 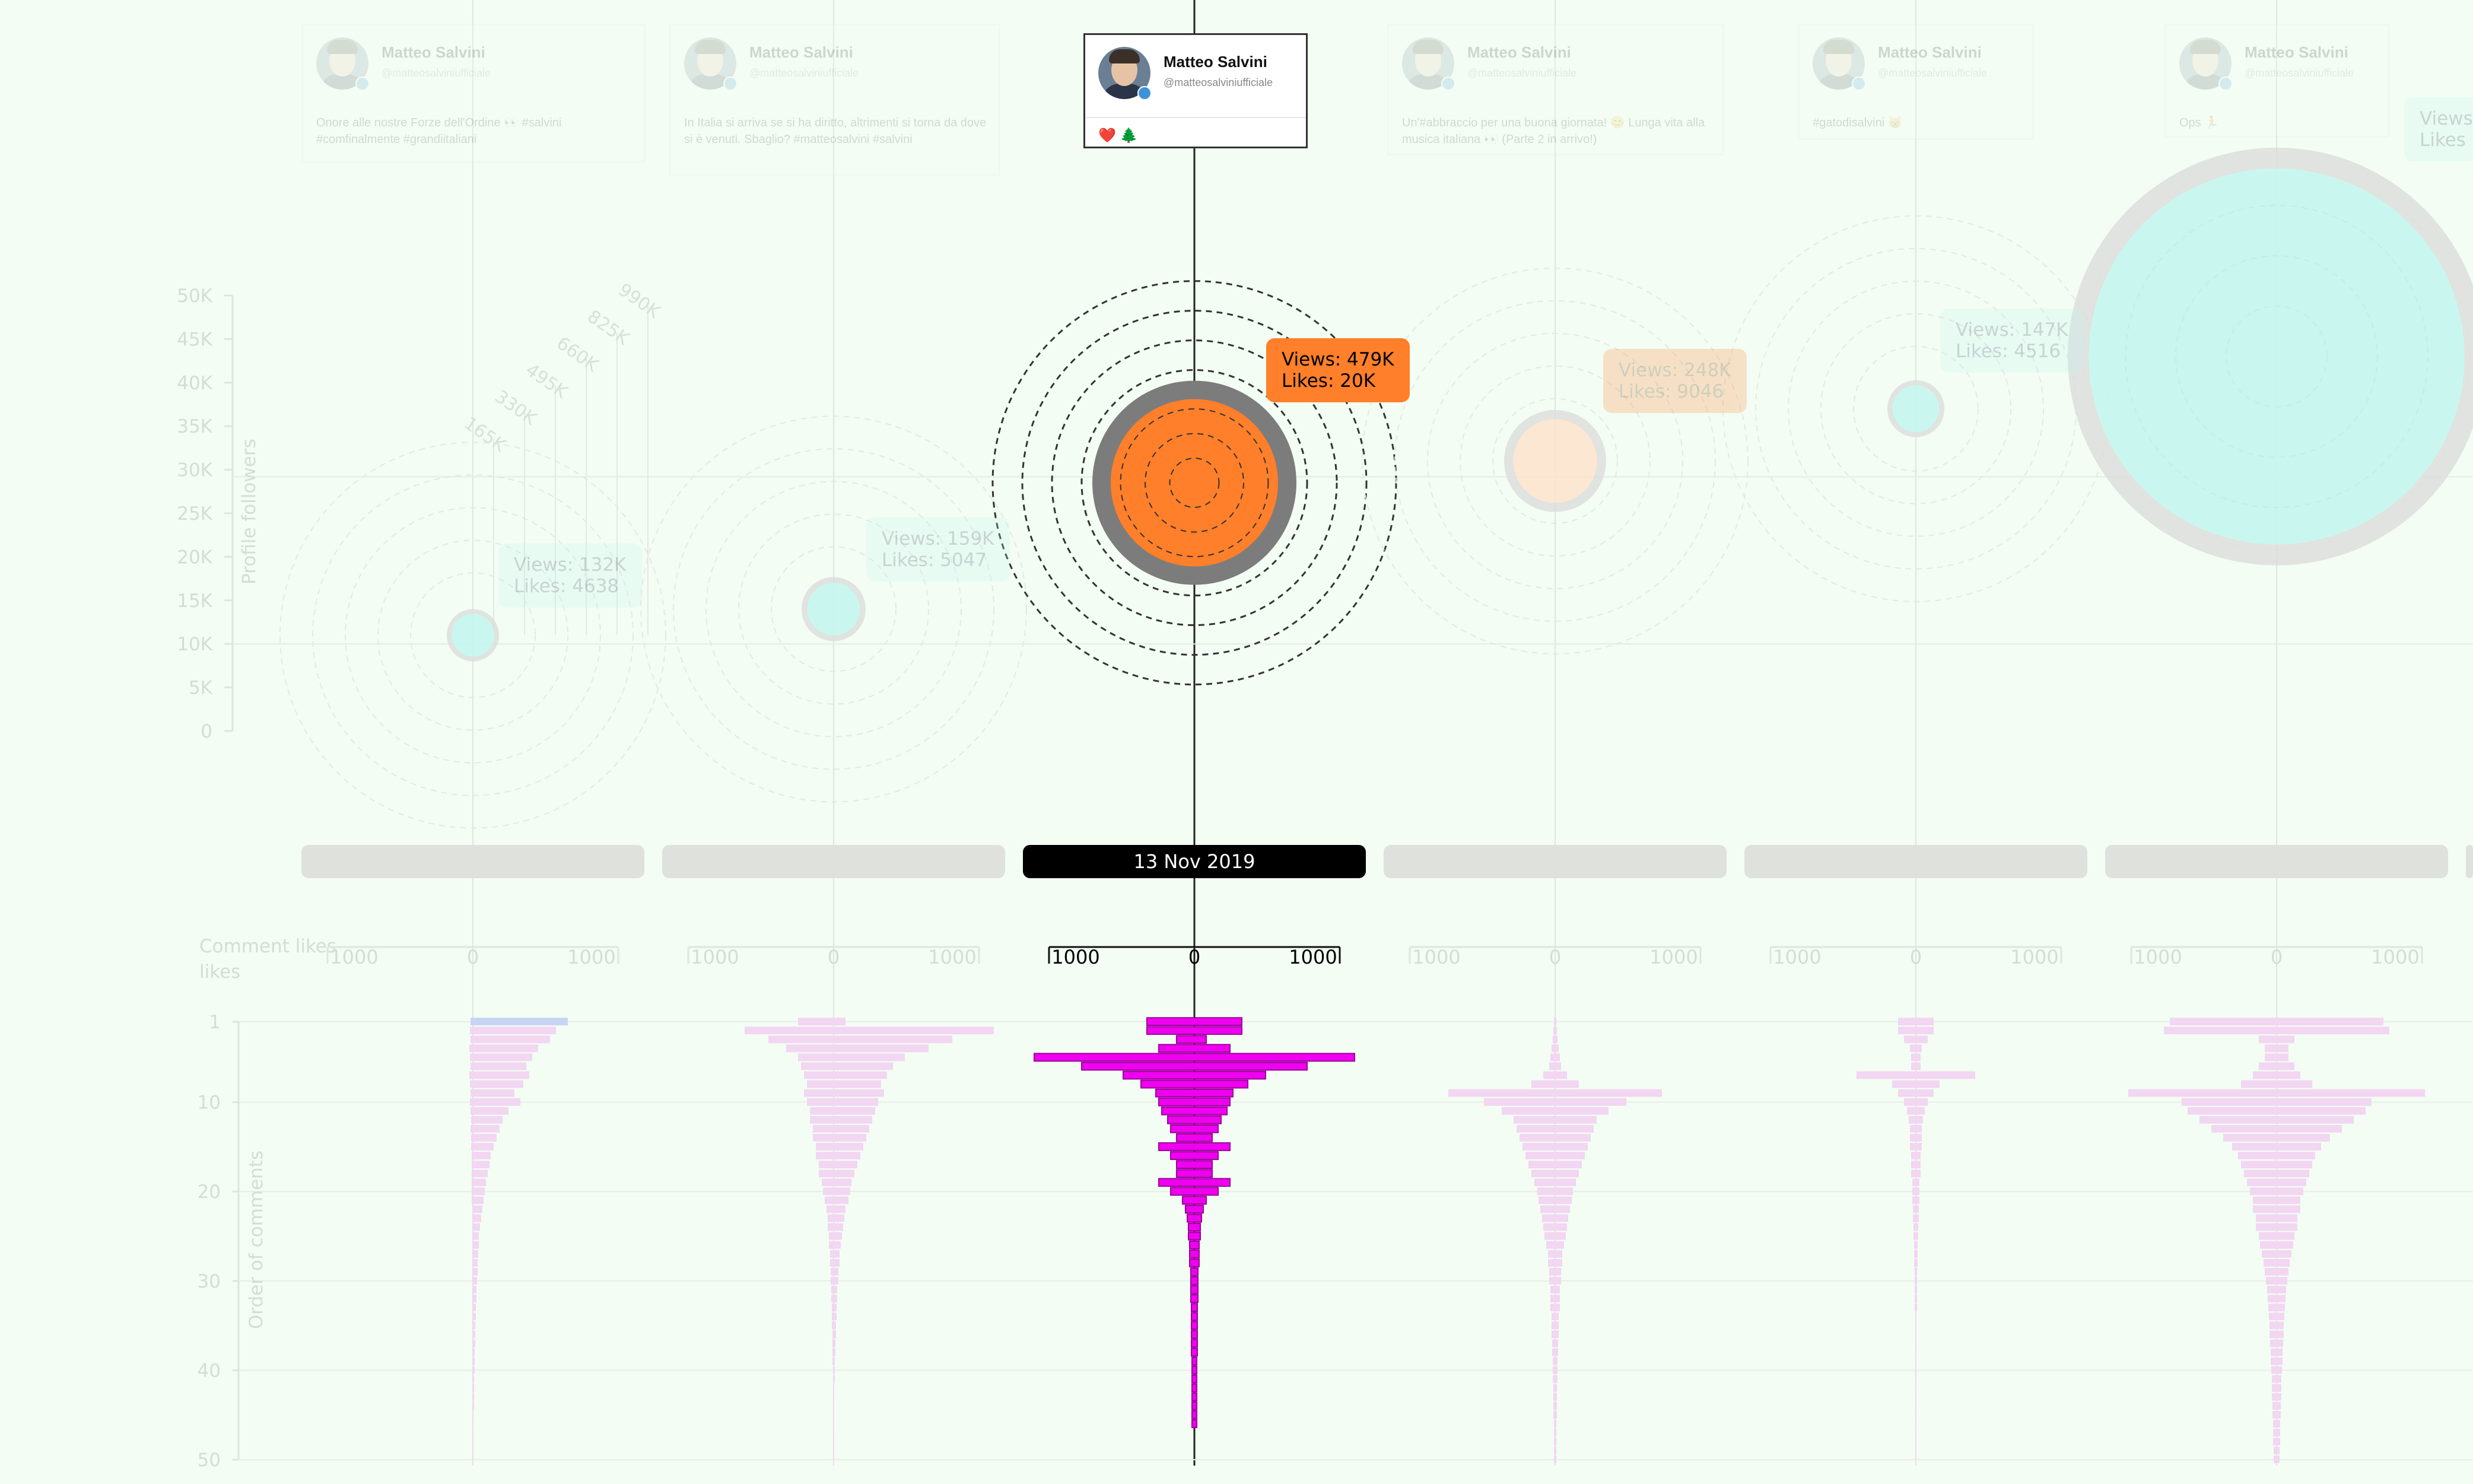 What do you see at coordinates (546, 381) in the screenshot?
I see `view-scale-label: 495K` at bounding box center [546, 381].